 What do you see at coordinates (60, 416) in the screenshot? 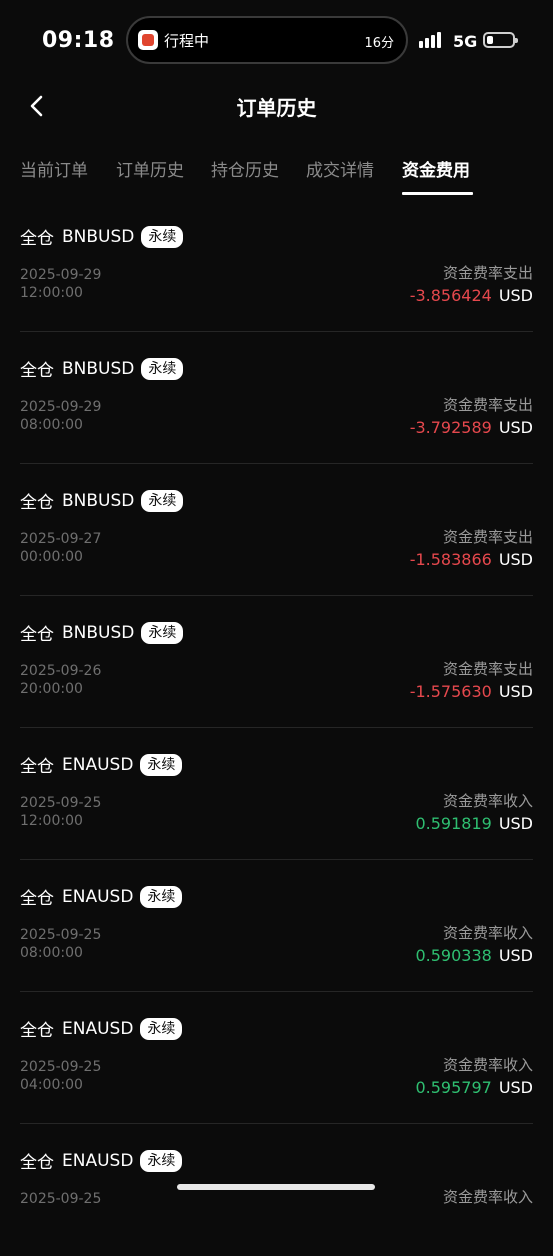
I see `record-datetime: 2025-09-29 08:00:00` at bounding box center [60, 416].